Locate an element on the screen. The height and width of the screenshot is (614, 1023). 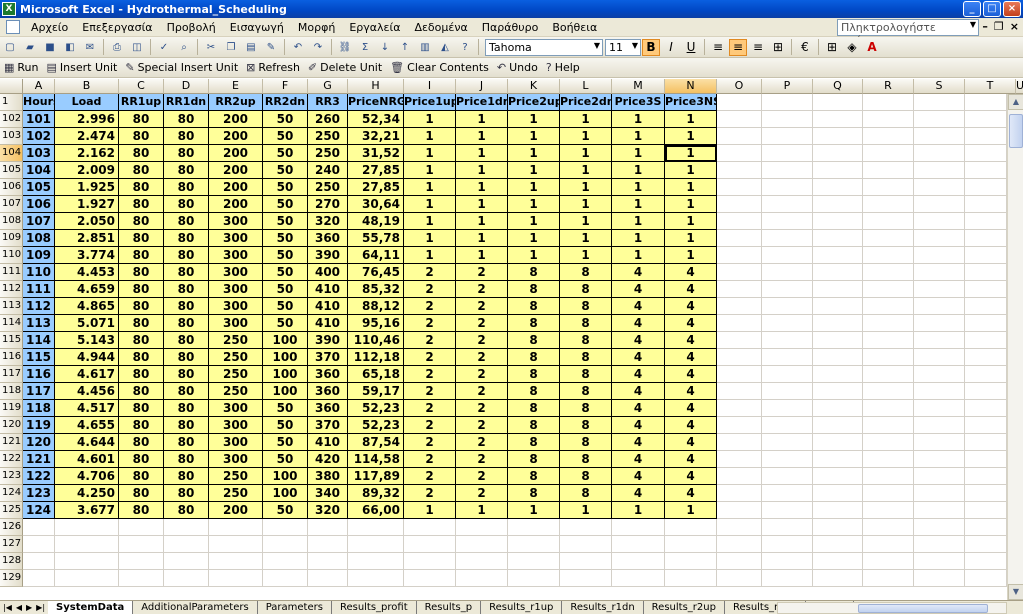
row-header: 107 is located at coordinates (11, 204).